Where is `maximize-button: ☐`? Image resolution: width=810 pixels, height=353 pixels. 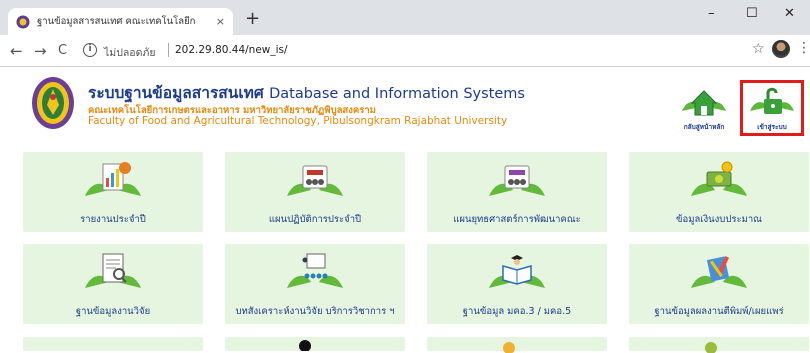
maximize-button: ☐ is located at coordinates (752, 13).